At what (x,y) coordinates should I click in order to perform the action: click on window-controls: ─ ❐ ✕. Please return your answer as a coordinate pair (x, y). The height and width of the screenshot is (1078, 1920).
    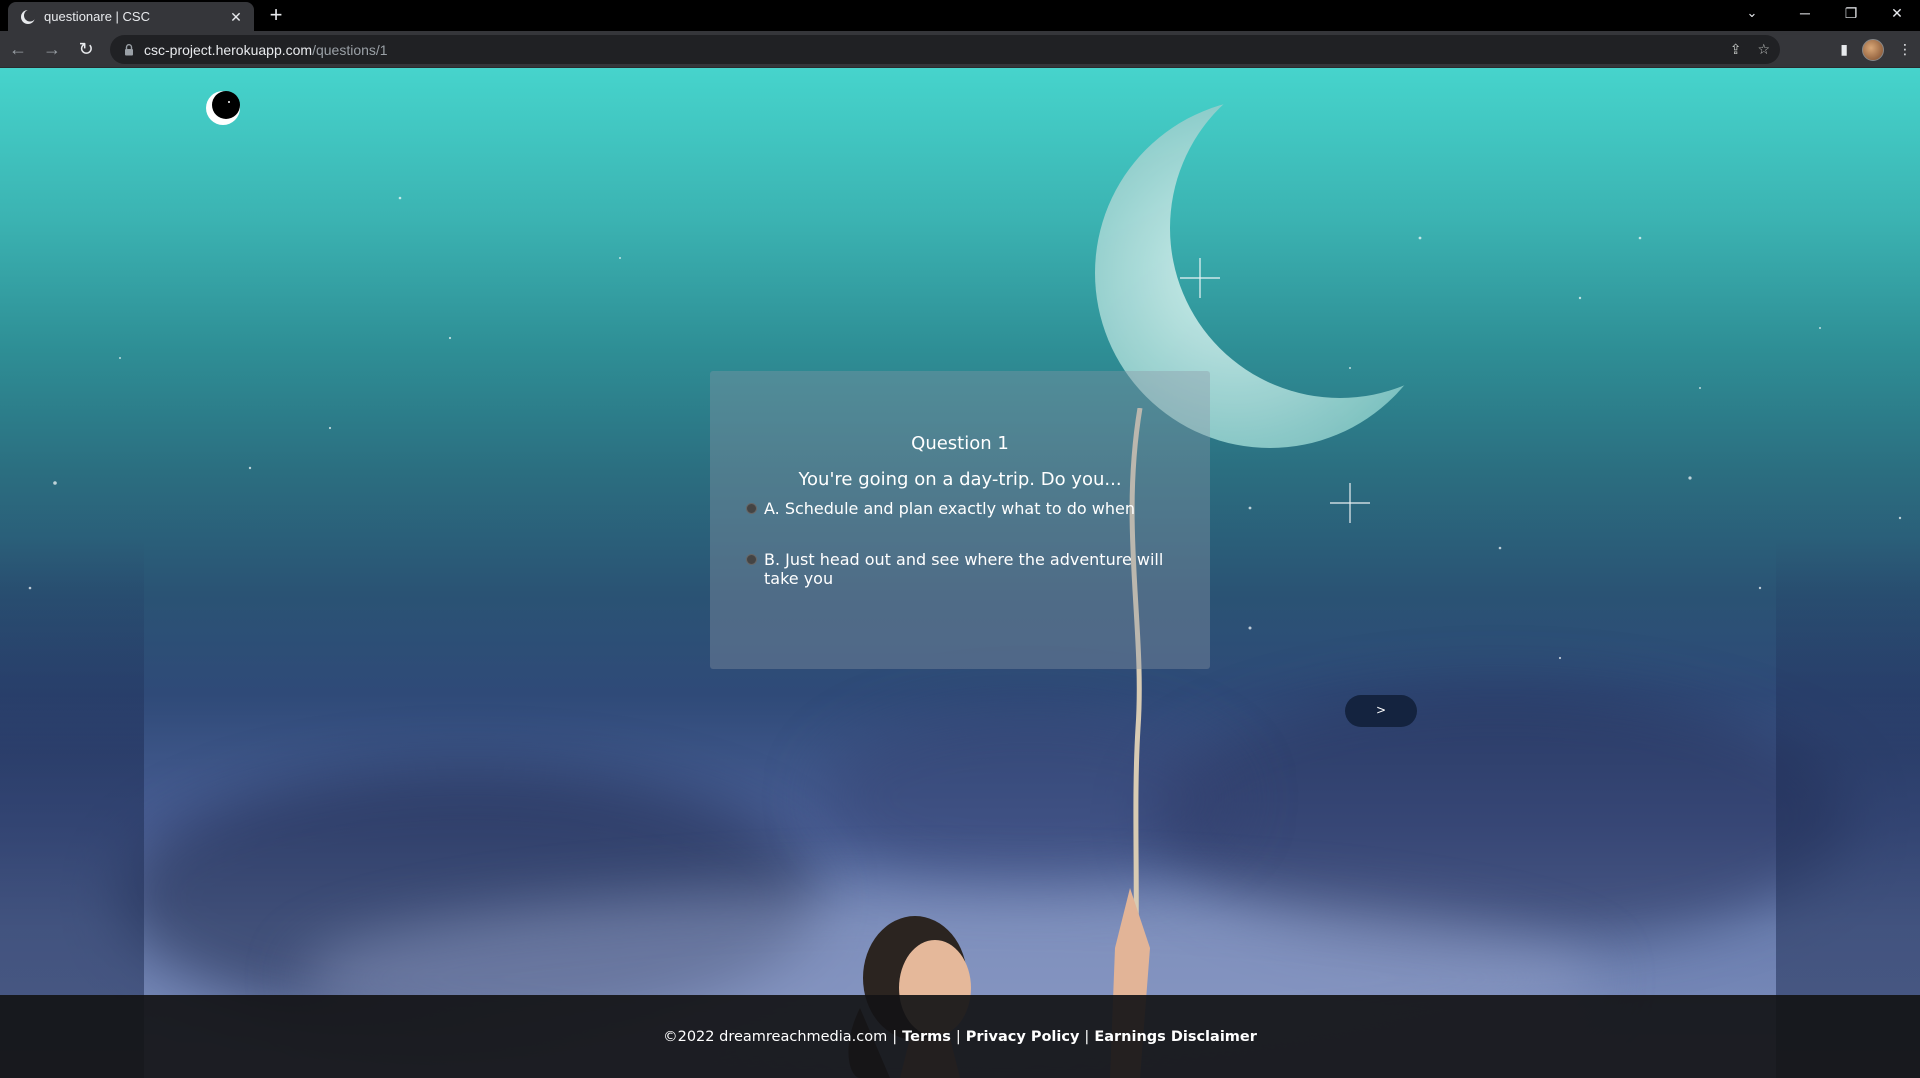
    Looking at the image, I should click on (1851, 14).